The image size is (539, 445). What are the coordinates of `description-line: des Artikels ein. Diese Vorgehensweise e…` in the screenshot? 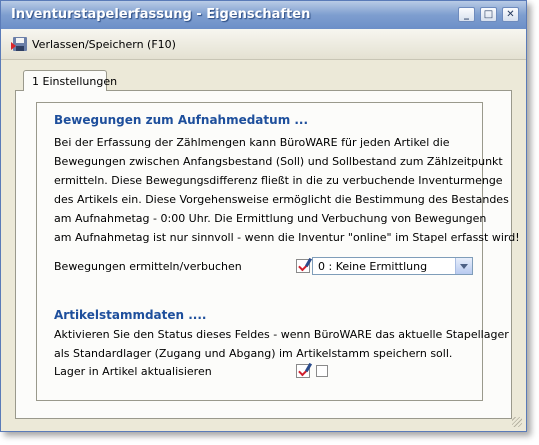 It's located at (281, 199).